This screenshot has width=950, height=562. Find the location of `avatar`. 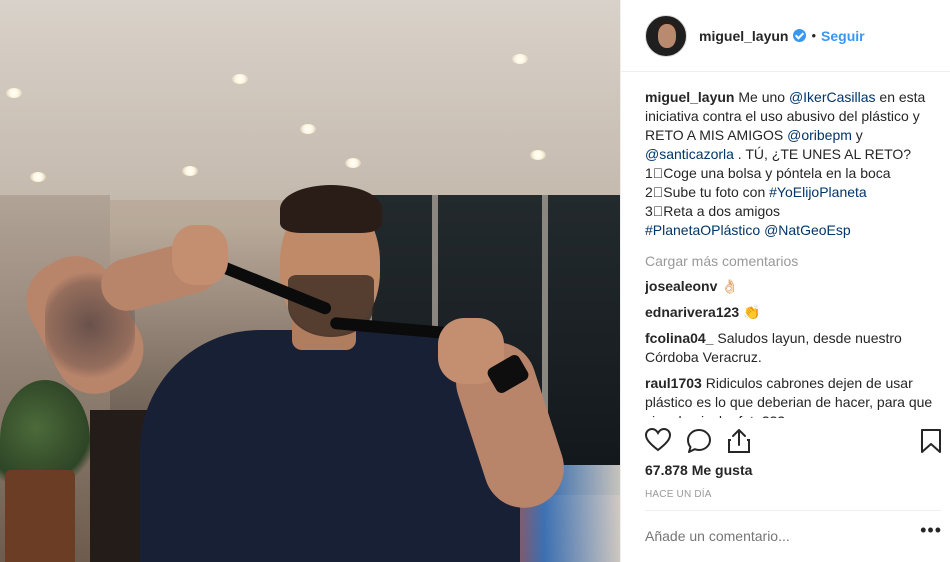

avatar is located at coordinates (666, 35).